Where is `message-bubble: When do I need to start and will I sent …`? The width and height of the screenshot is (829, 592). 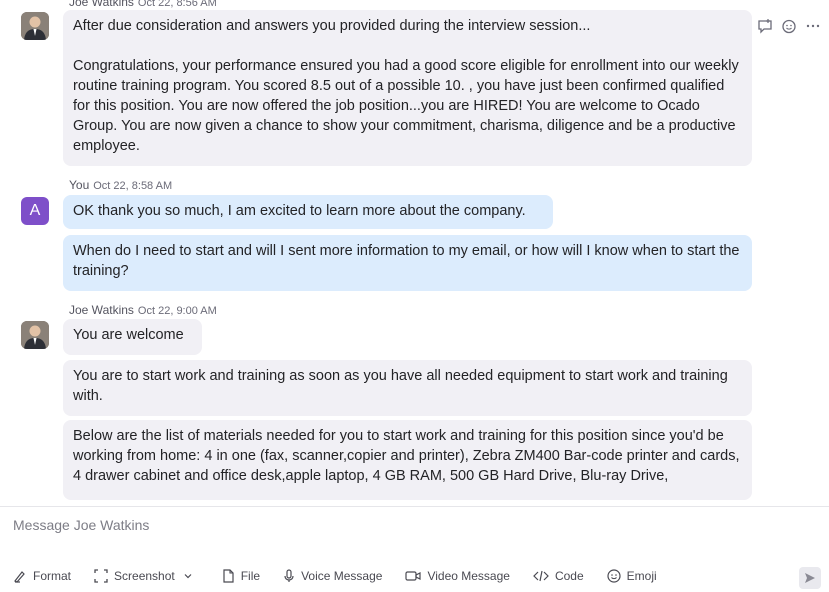
message-bubble: When do I need to start and will I sent … is located at coordinates (407, 263).